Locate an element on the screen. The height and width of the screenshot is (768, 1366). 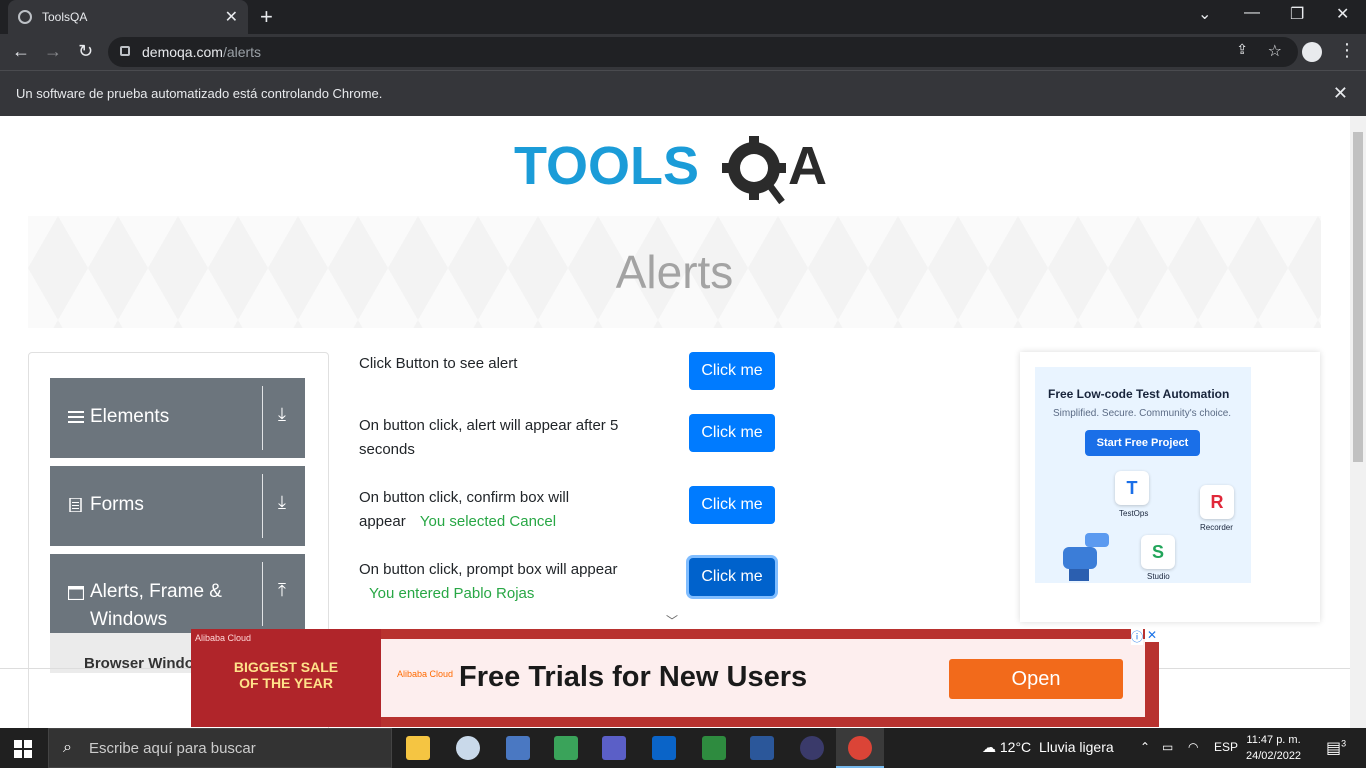
alert-description: Click Button to see alert is located at coordinates (438, 363).